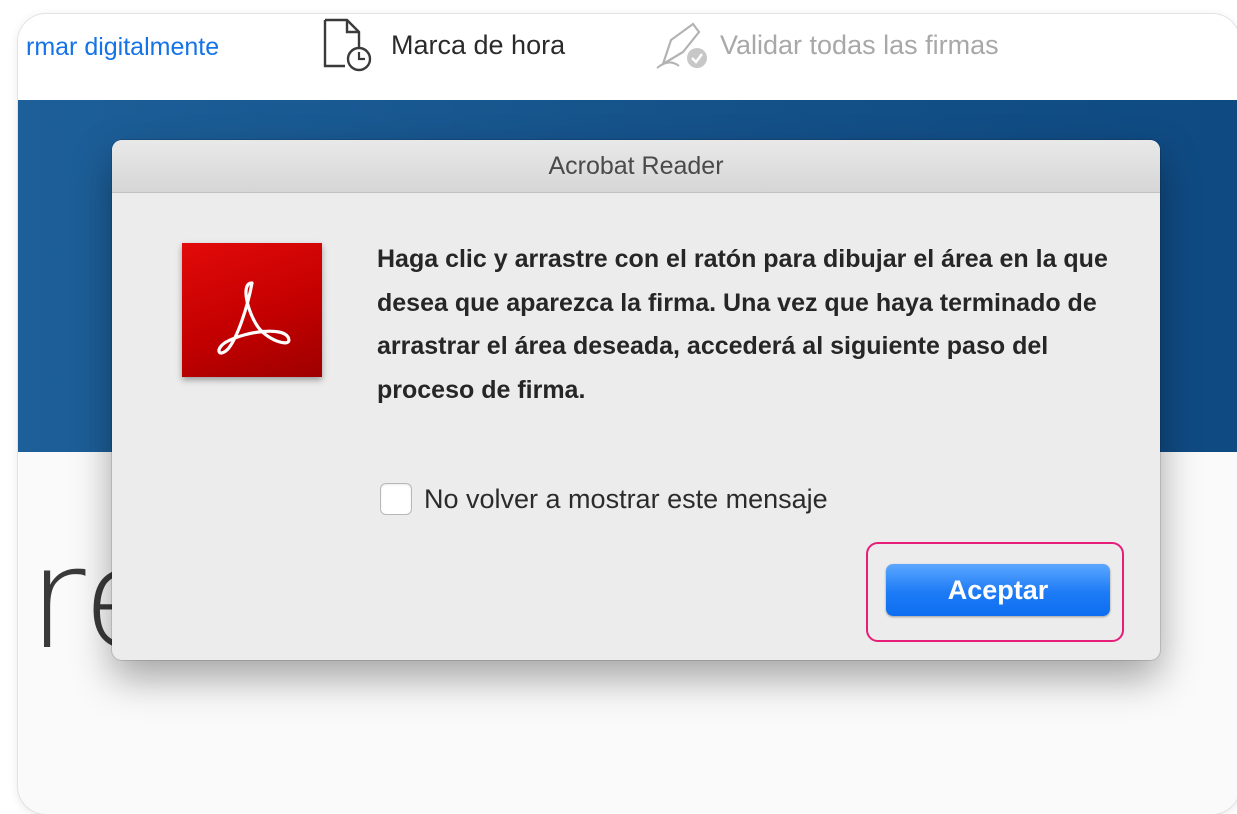  What do you see at coordinates (396, 499) in the screenshot?
I see `dont-show-again-checkbox` at bounding box center [396, 499].